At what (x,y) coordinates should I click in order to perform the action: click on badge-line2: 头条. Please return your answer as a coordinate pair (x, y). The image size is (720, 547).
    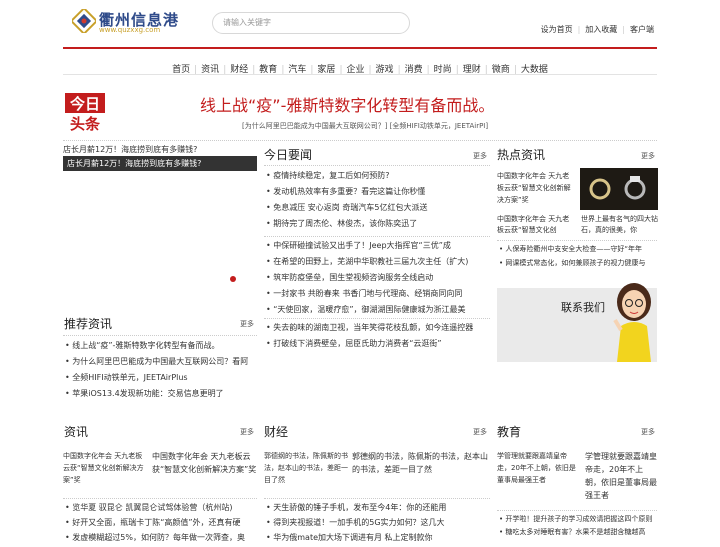
    Looking at the image, I should click on (85, 124).